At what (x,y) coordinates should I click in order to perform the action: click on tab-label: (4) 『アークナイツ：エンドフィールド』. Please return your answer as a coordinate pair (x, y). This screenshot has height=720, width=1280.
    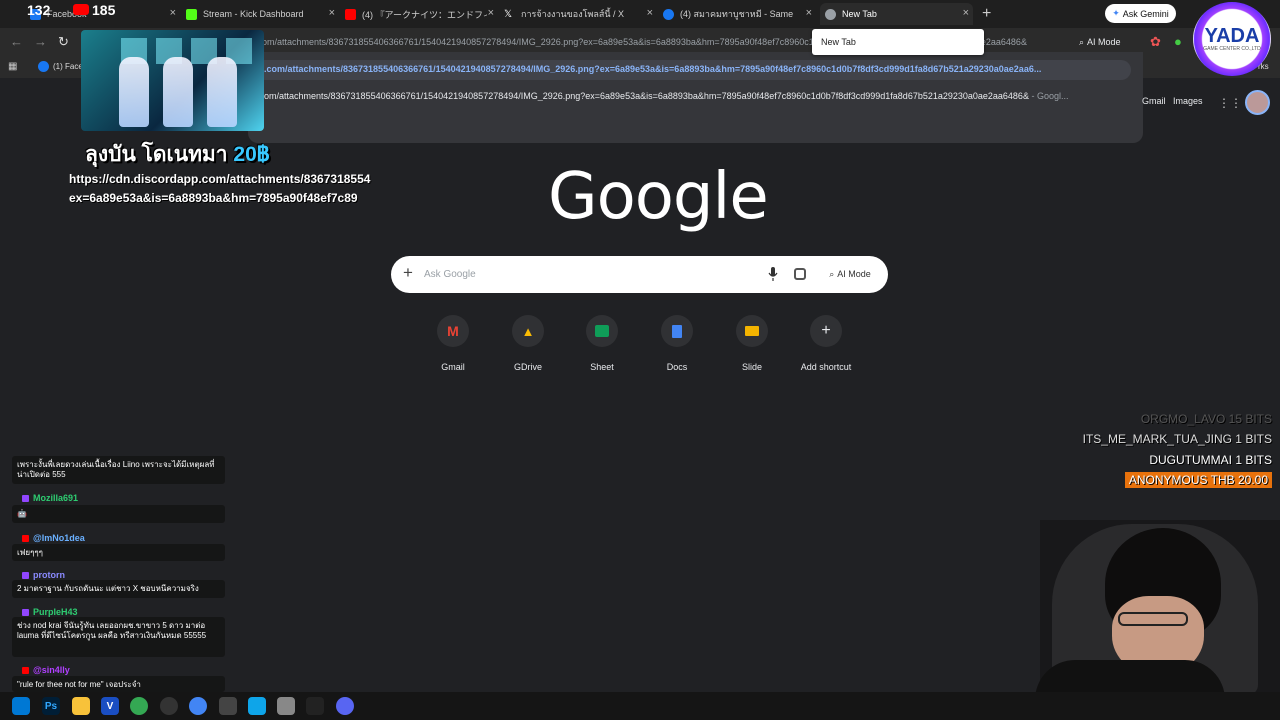
    Looking at the image, I should click on (424, 14).